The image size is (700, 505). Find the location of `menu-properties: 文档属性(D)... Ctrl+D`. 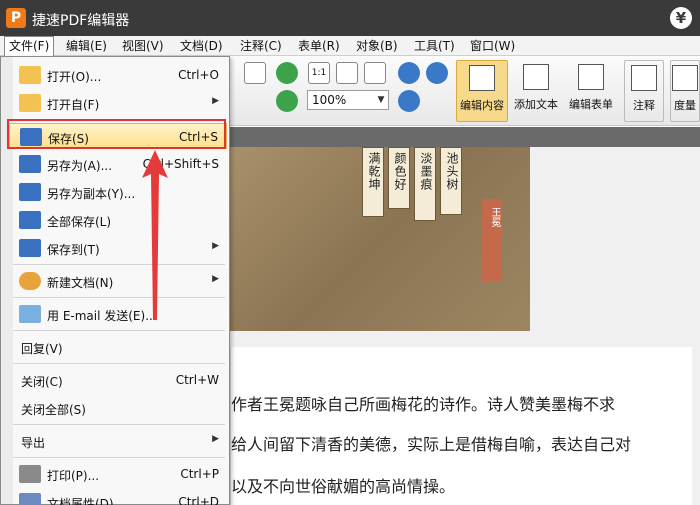

menu-properties: 文档属性(D)... Ctrl+D is located at coordinates (118, 497).